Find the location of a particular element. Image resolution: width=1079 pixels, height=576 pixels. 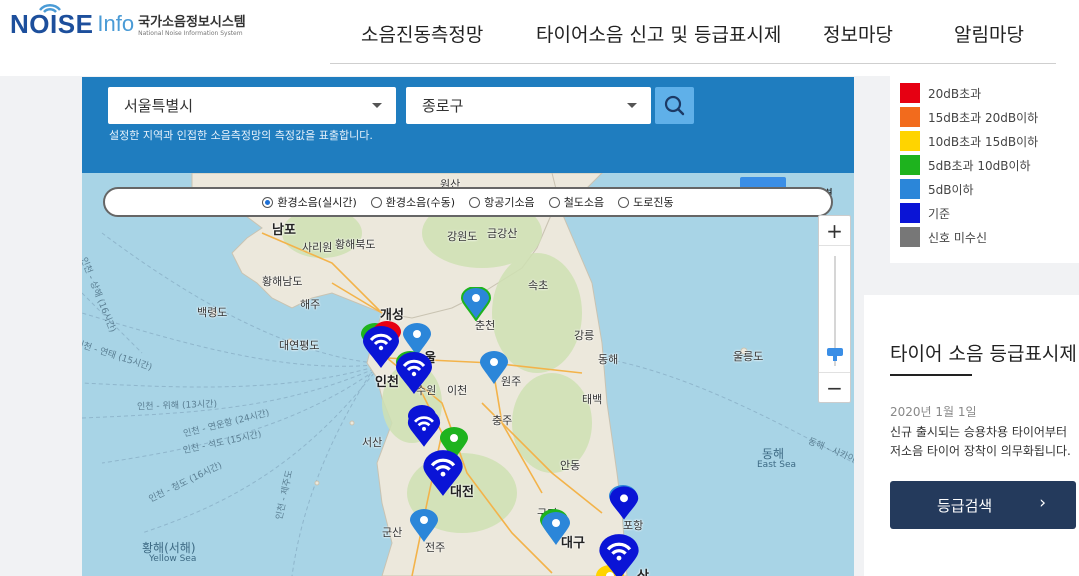

radio-button-checked is located at coordinates (268, 202).